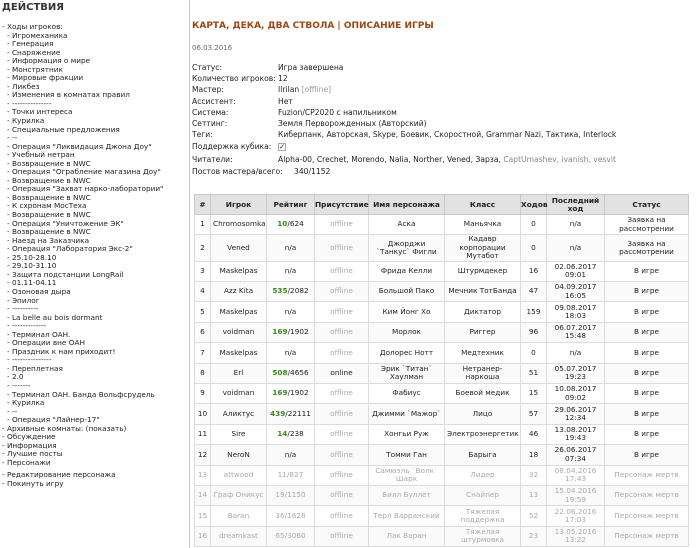  What do you see at coordinates (94, 155) in the screenshot?
I see `sidebar-item: - Учебный нетран` at bounding box center [94, 155].